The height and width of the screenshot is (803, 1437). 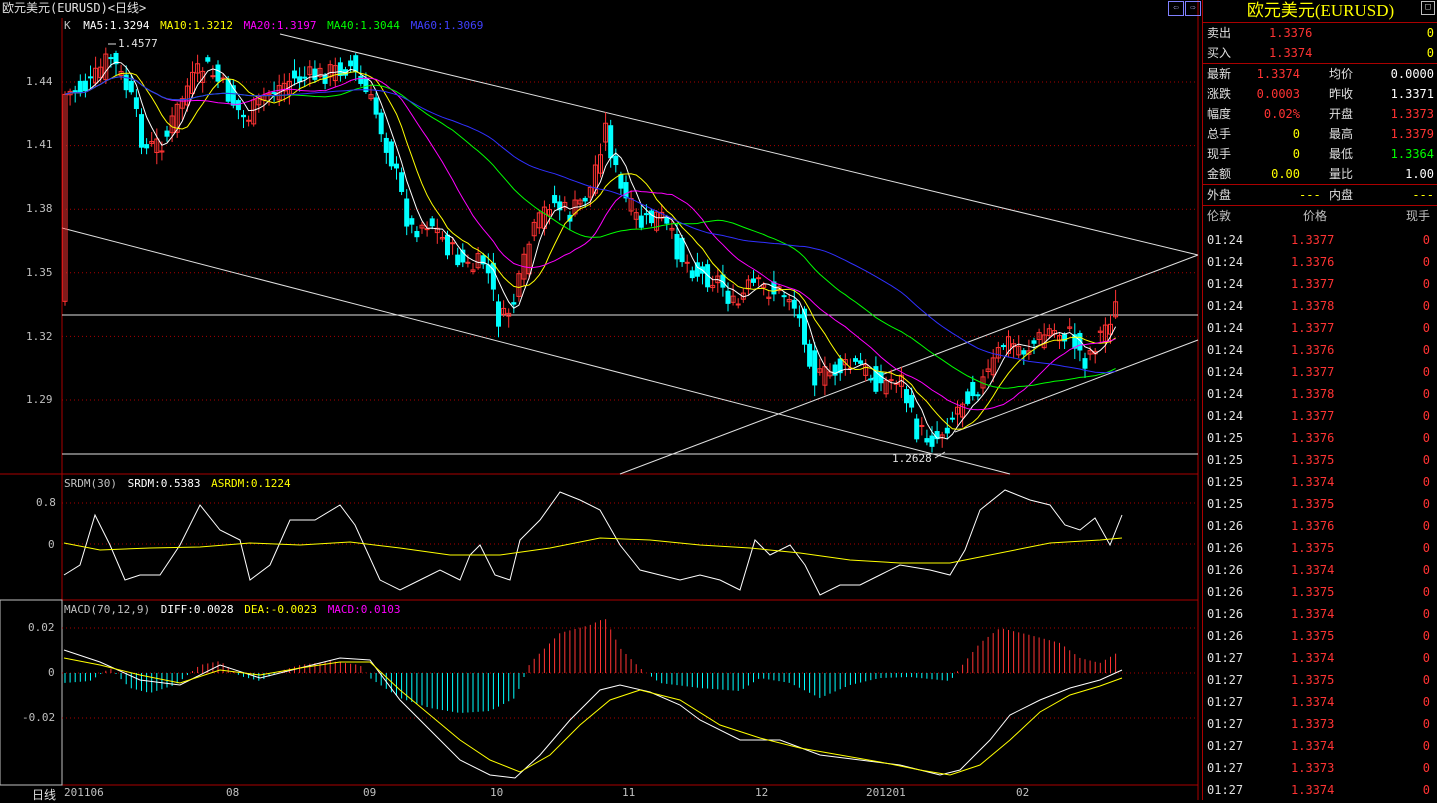 What do you see at coordinates (1320, 154) in the screenshot?
I see `quote-stat-row: 现手 0 最低 1.3364` at bounding box center [1320, 154].